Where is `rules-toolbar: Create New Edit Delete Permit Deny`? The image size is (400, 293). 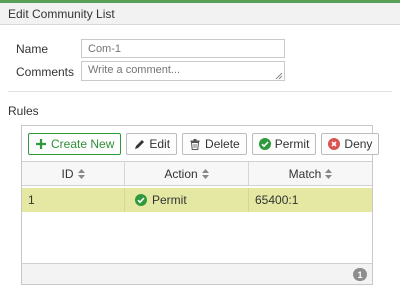
rules-toolbar: Create New Edit Delete Permit Deny is located at coordinates (204, 144).